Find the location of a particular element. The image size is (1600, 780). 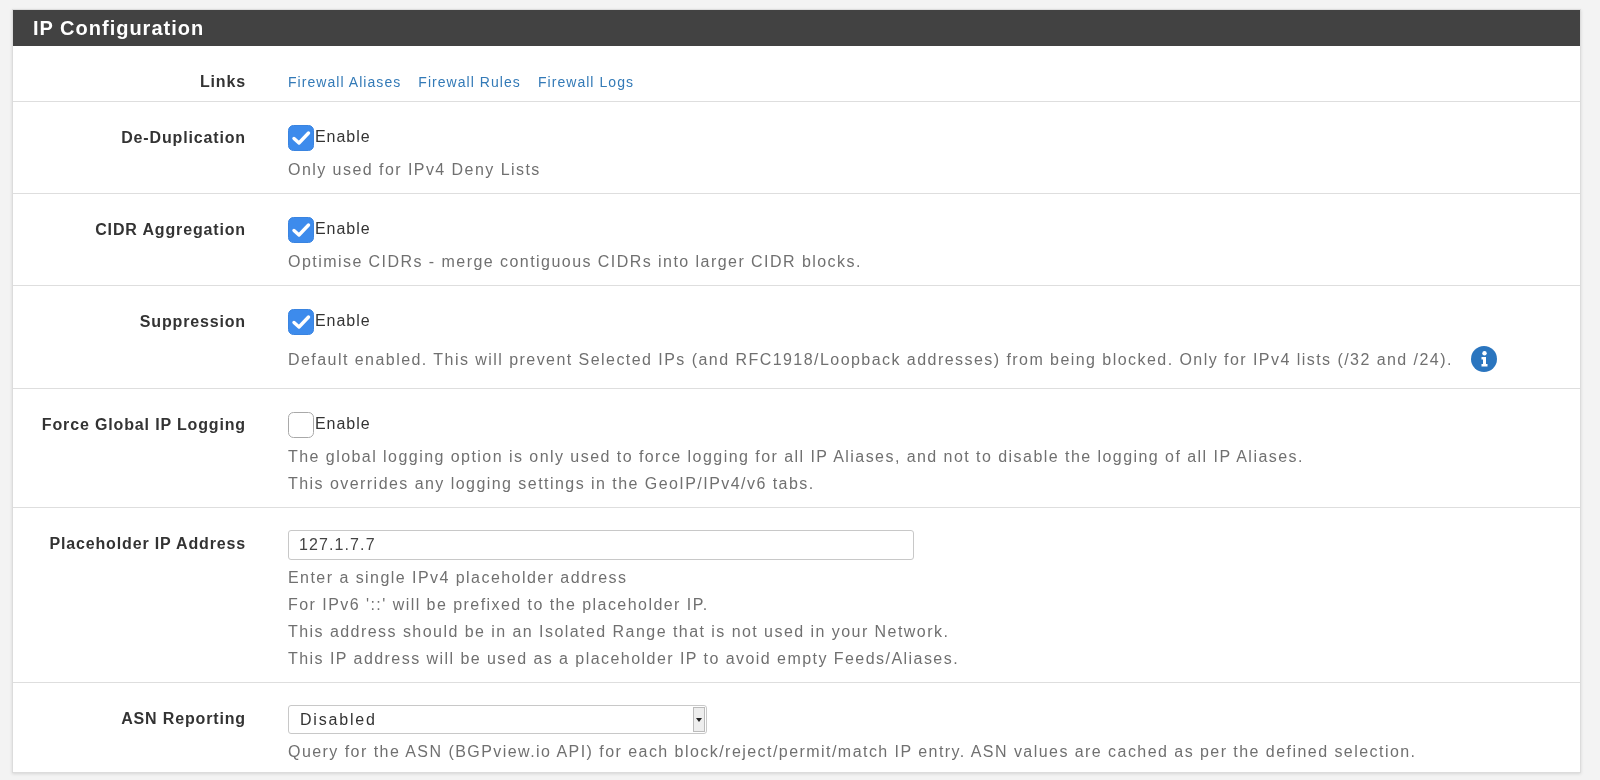

field-label: ASN Reporting is located at coordinates (183, 719).